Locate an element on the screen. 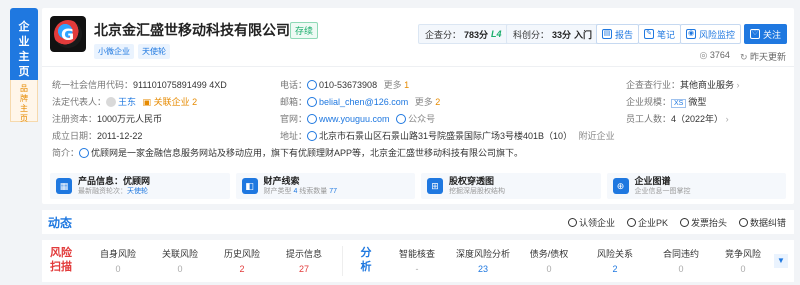 The width and height of the screenshot is (800, 285). scale-row: 企业规模： XS 微型 is located at coordinates (666, 101).